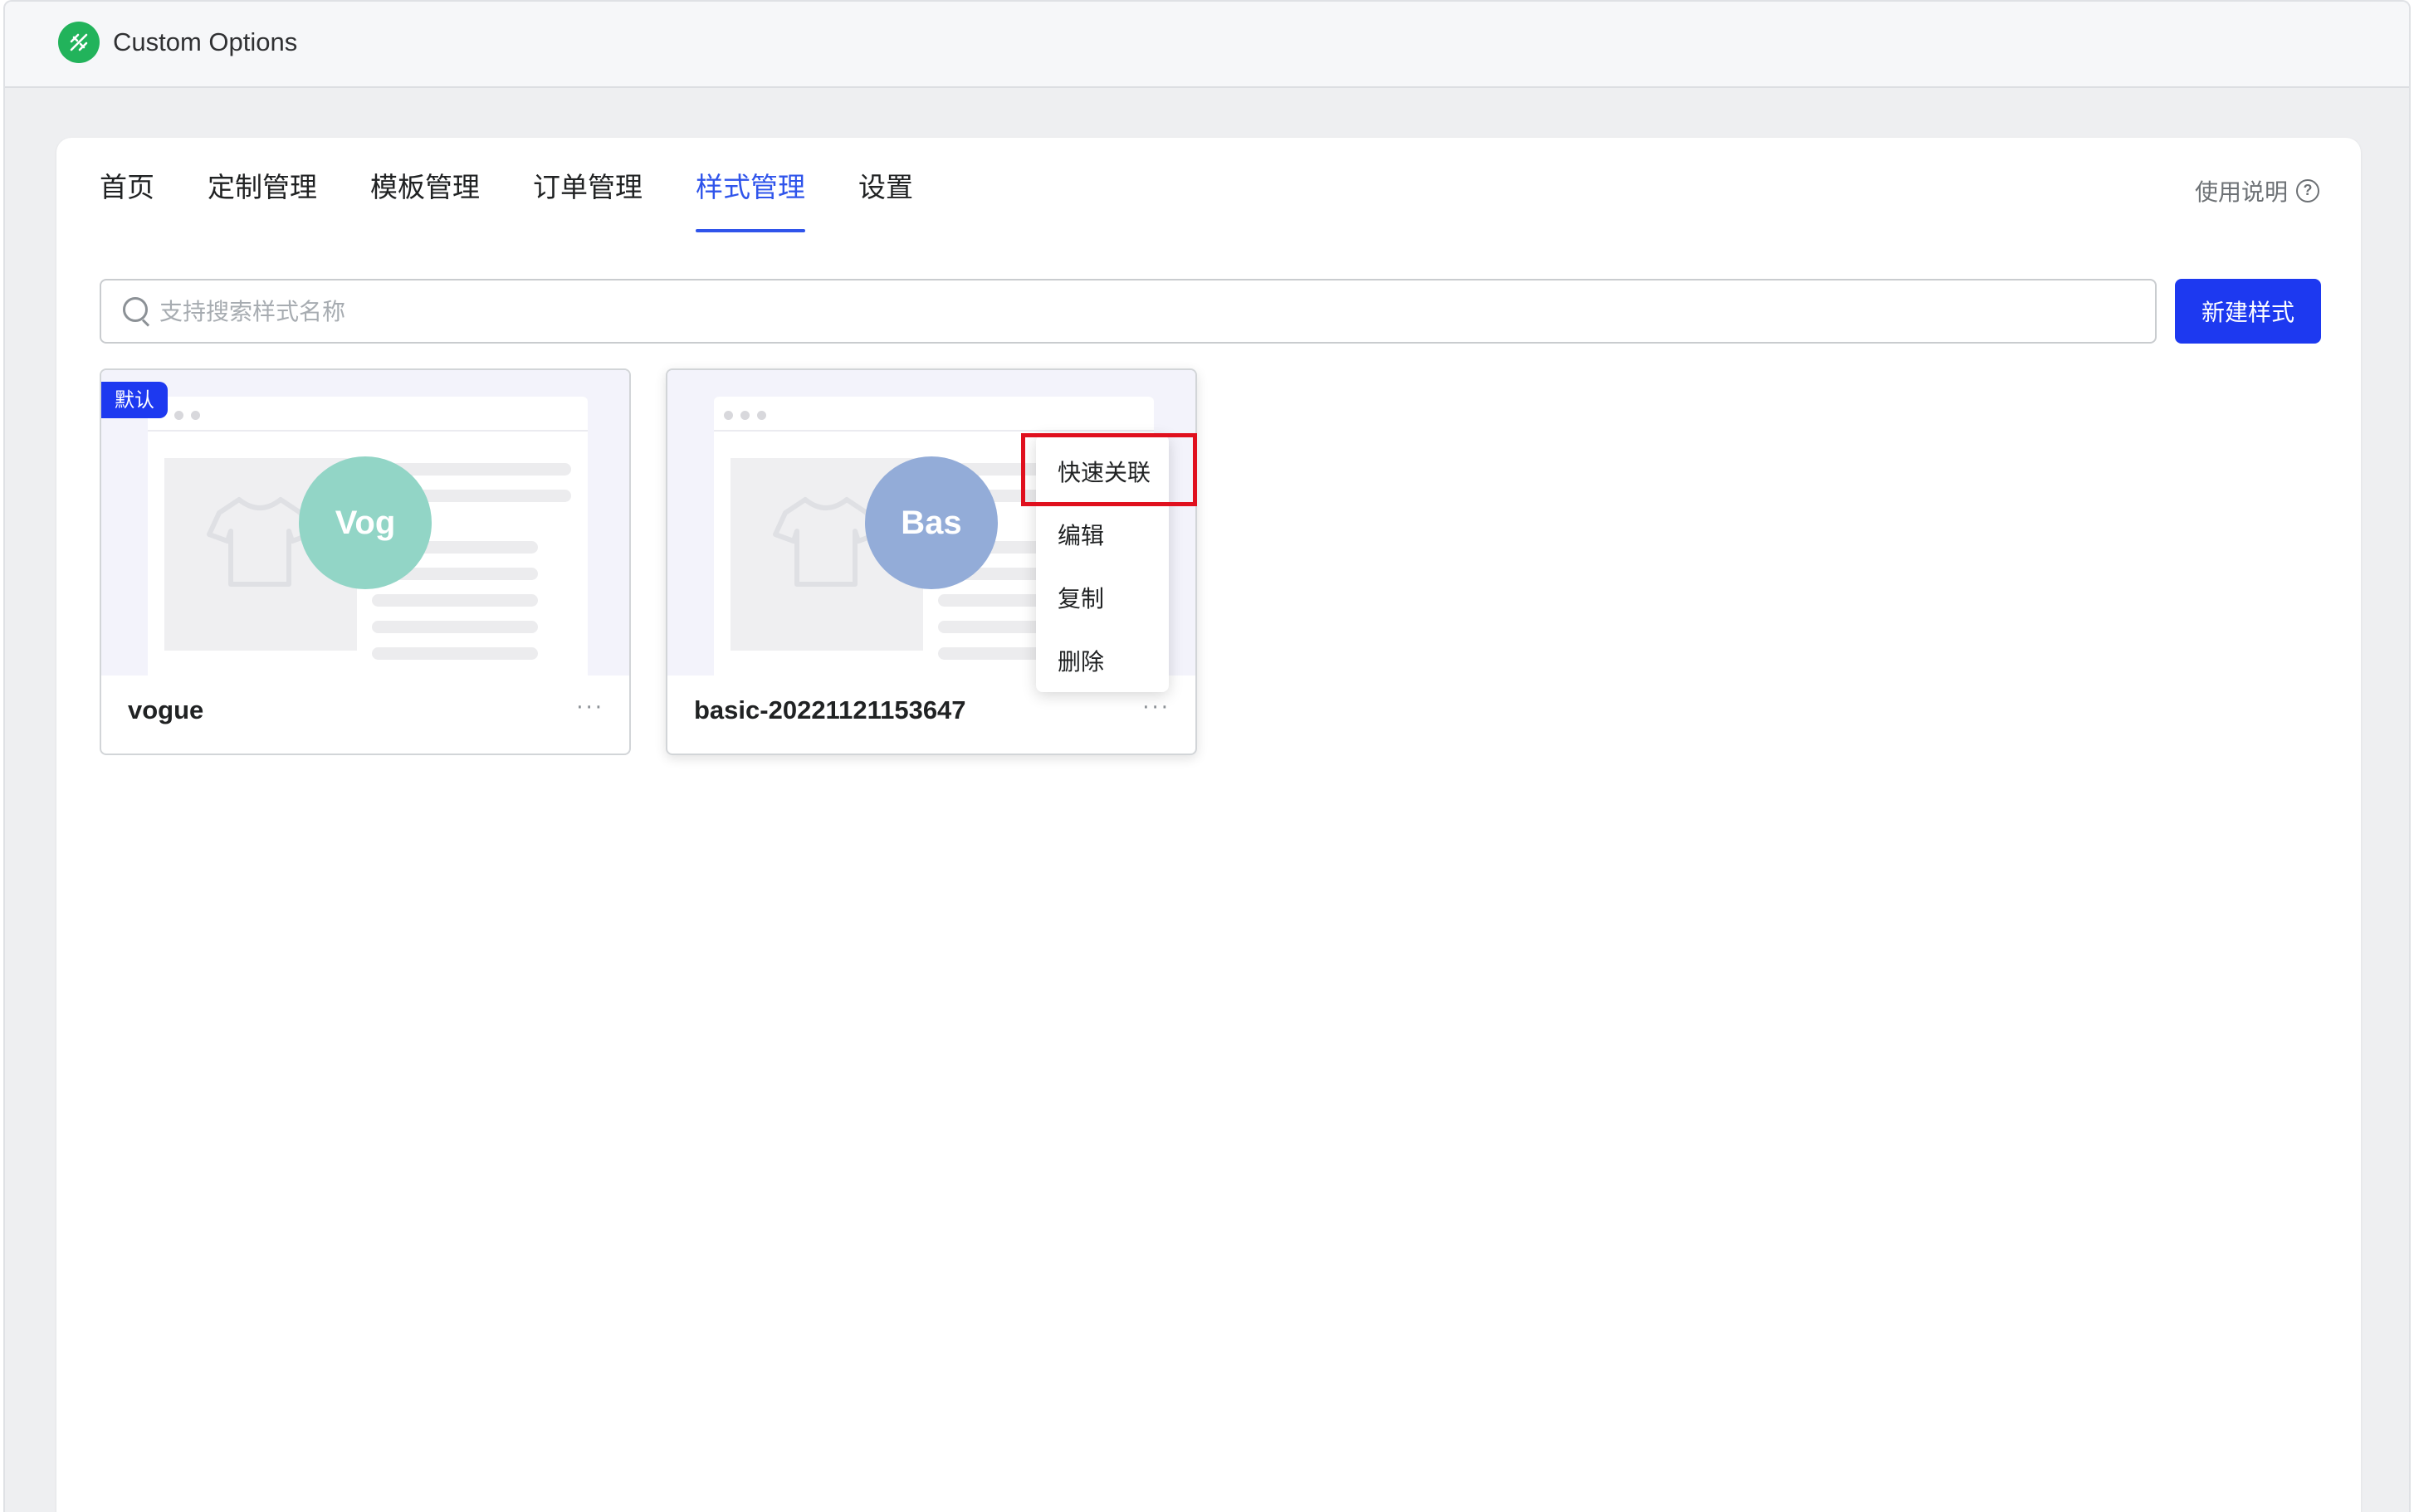  What do you see at coordinates (2241, 192) in the screenshot?
I see `help-label: 使用说明` at bounding box center [2241, 192].